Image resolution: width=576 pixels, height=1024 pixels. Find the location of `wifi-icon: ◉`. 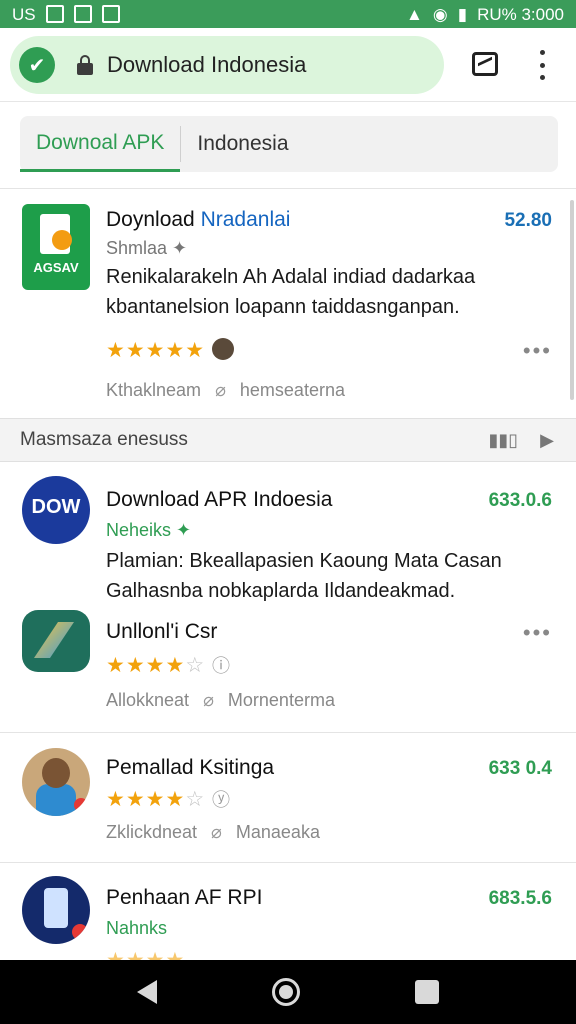

wifi-icon: ◉ is located at coordinates (440, 14).